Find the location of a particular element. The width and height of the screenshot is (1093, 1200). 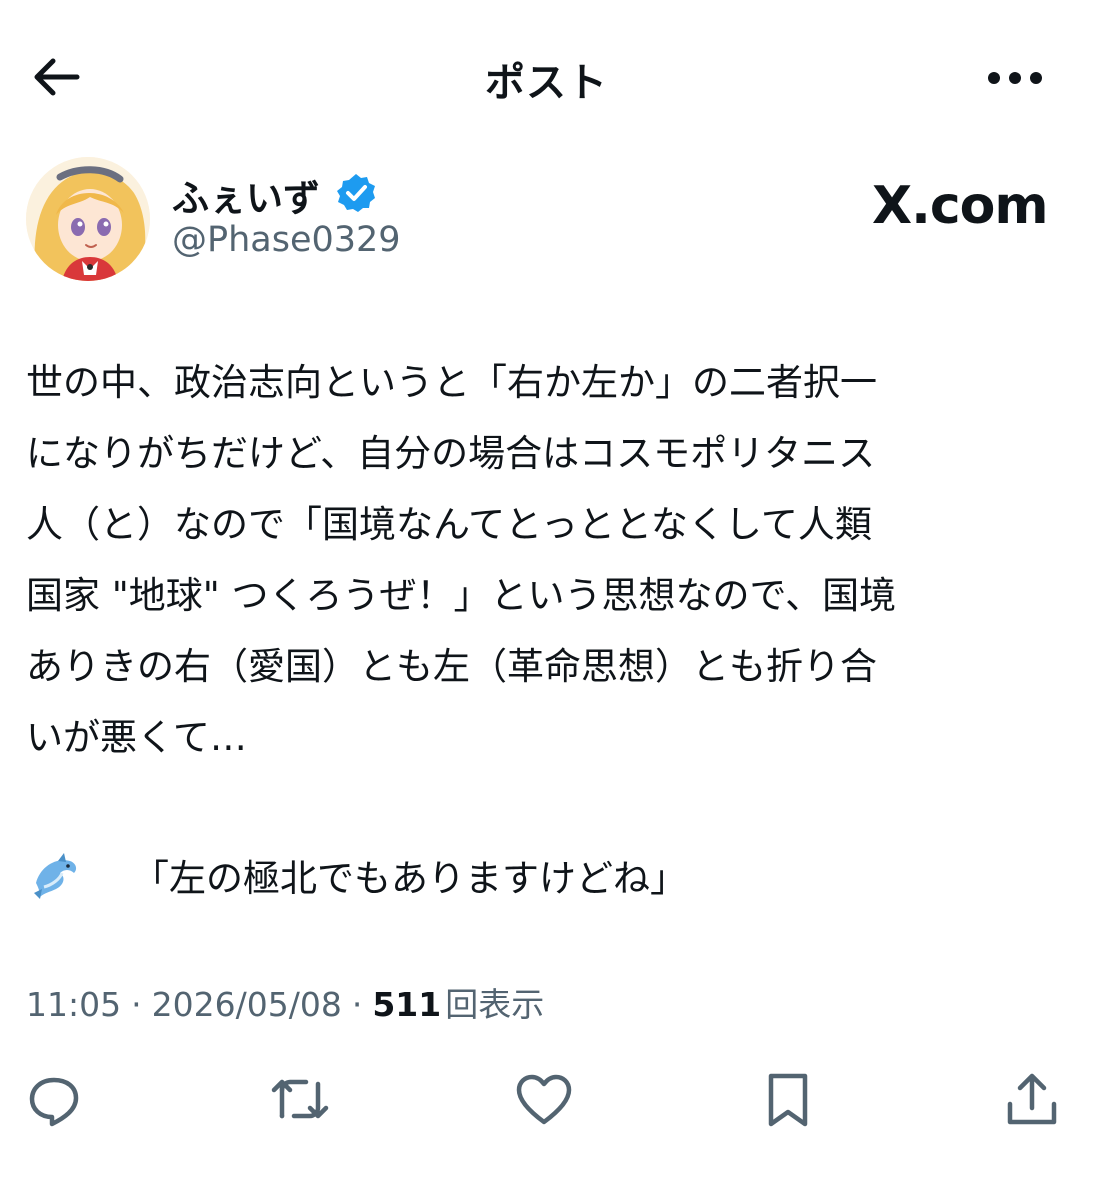

avatar-image is located at coordinates (88, 219).